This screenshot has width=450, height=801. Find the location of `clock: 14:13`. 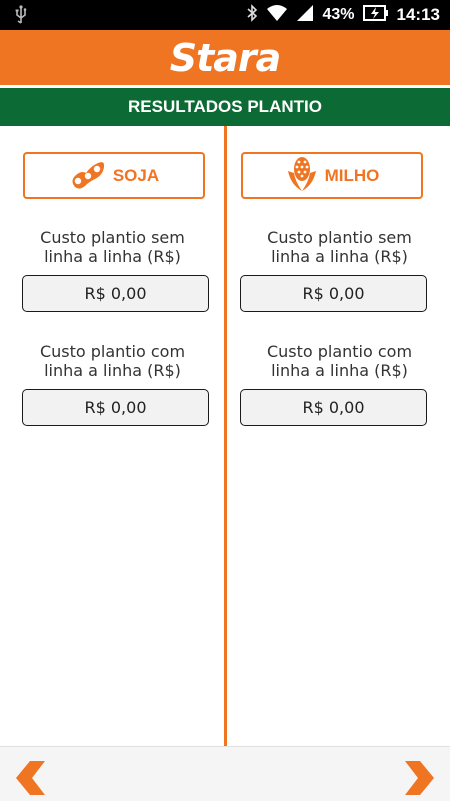

clock: 14:13 is located at coordinates (418, 14).